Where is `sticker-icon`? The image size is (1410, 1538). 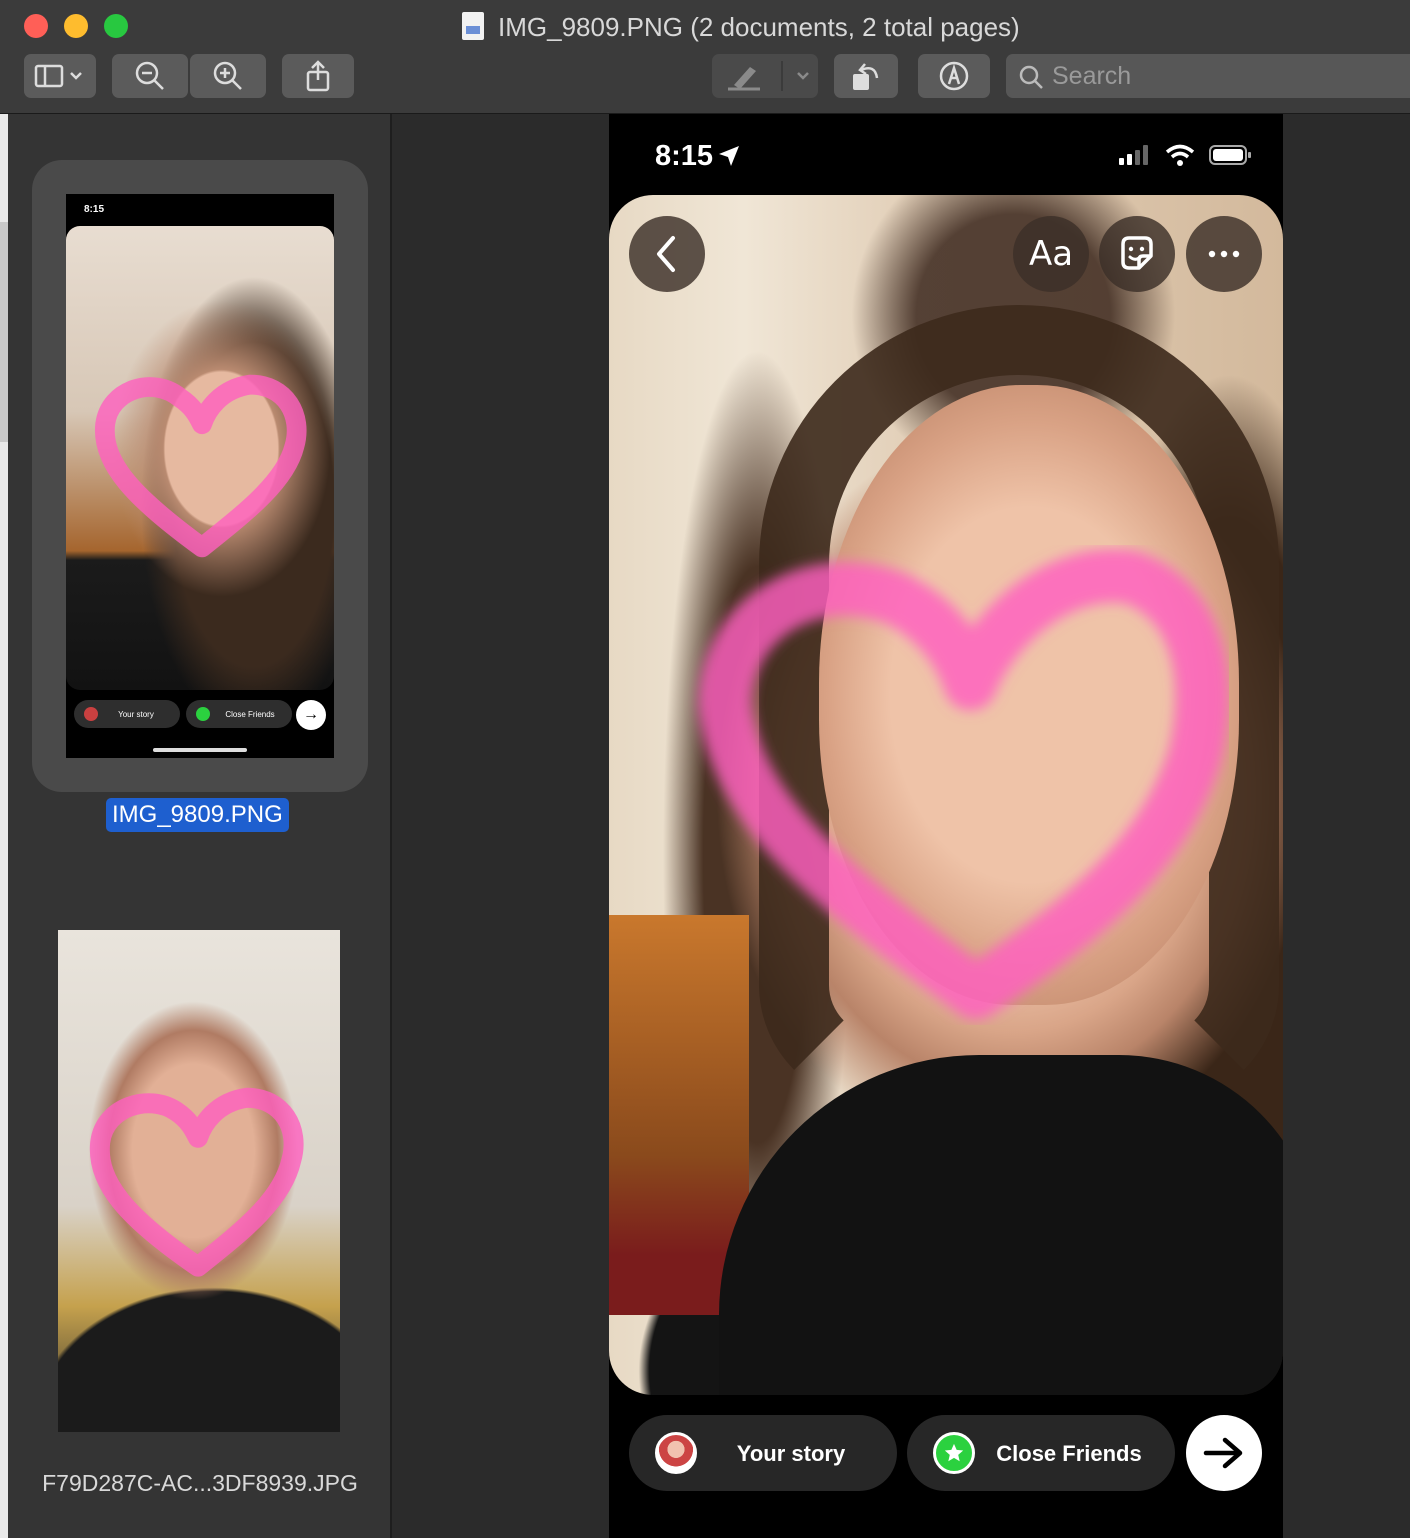
sticker-icon is located at coordinates (1137, 253).